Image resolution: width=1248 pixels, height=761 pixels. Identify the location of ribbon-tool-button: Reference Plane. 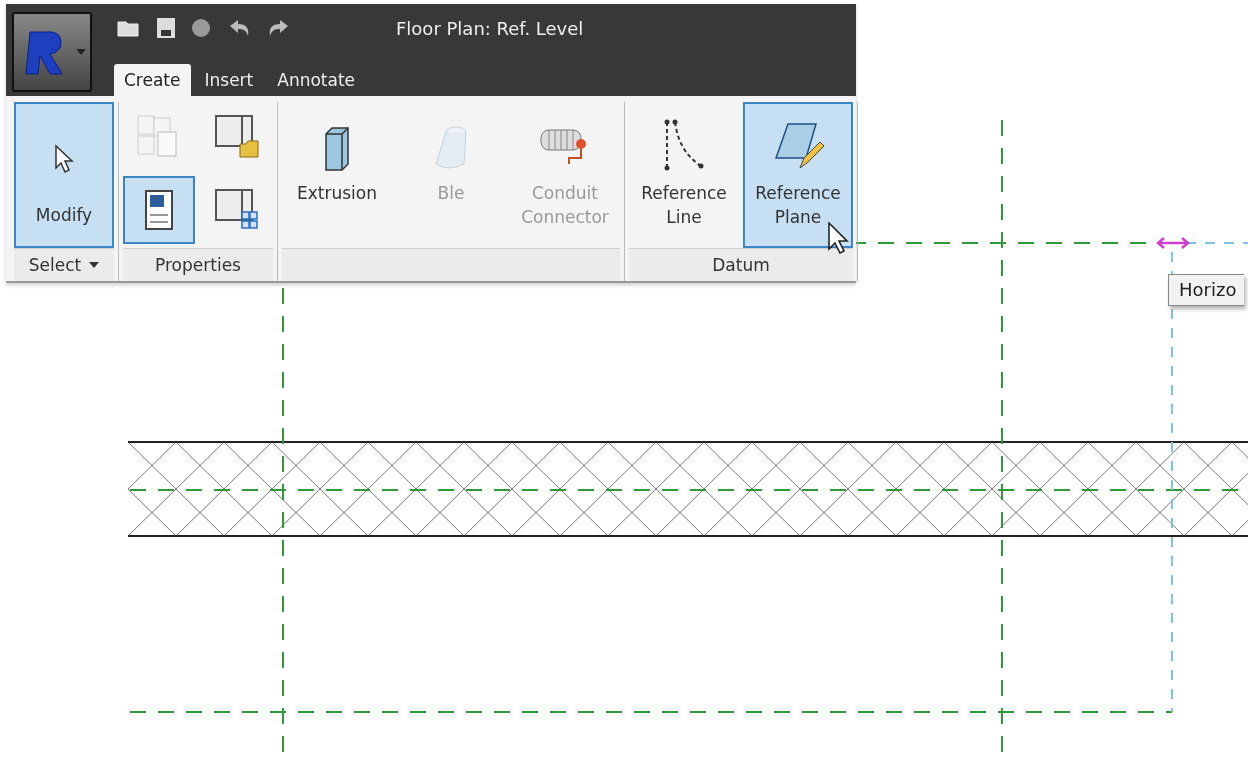
(798, 175).